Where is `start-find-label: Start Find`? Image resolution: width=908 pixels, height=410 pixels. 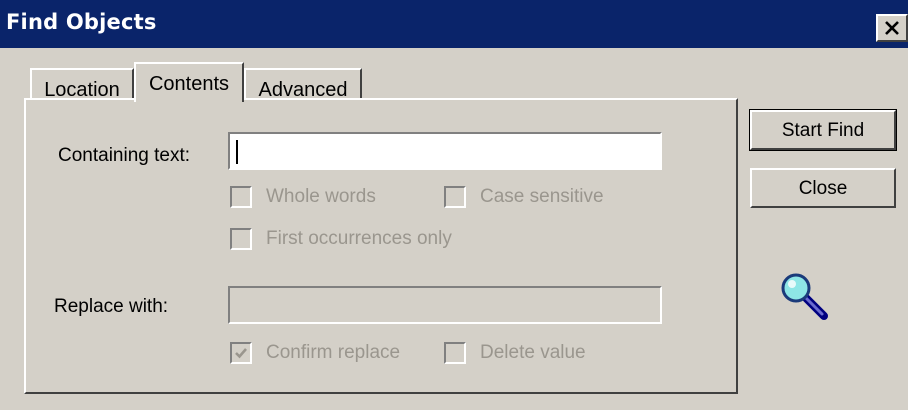 start-find-label: Start Find is located at coordinates (823, 130).